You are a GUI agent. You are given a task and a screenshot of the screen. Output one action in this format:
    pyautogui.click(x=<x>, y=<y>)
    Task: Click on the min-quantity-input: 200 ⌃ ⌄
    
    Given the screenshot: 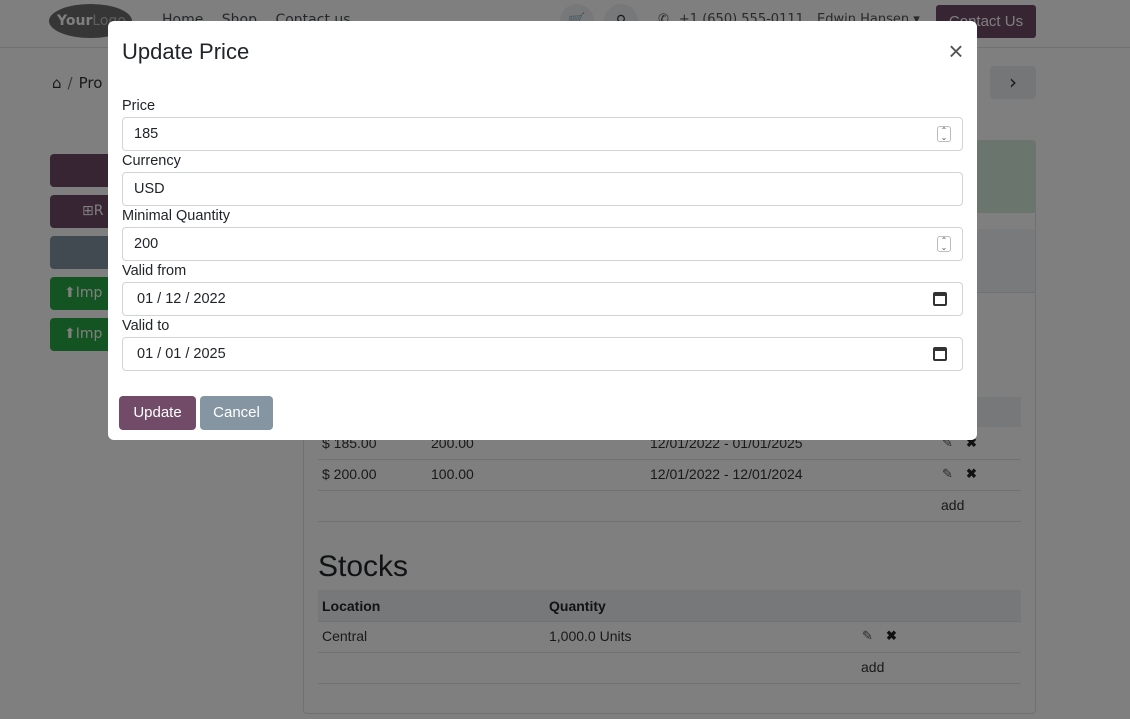 What is the action you would take?
    pyautogui.click(x=542, y=244)
    